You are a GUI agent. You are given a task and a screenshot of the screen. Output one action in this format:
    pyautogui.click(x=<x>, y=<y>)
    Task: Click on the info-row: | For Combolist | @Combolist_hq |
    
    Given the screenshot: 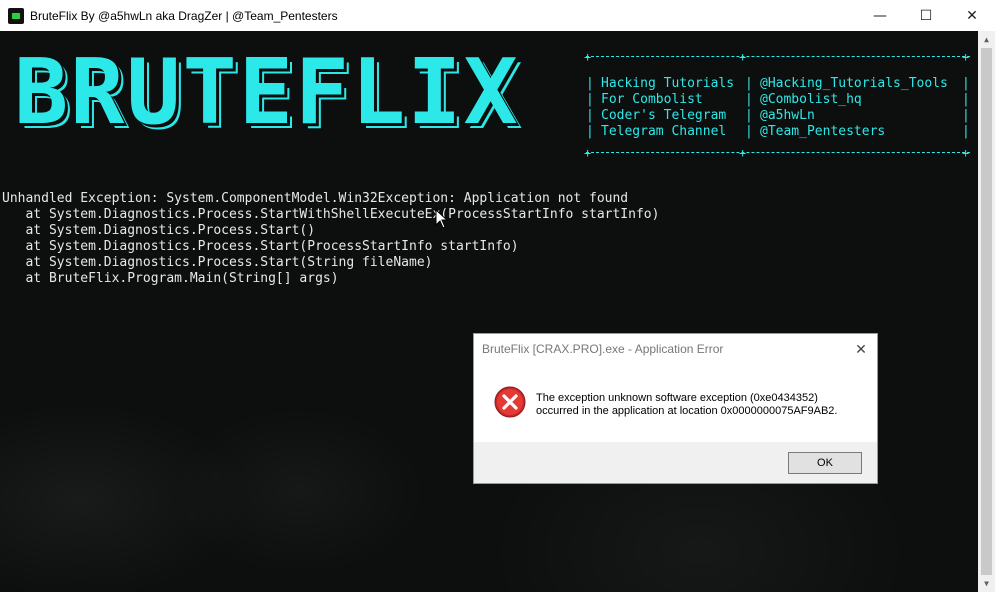 What is the action you would take?
    pyautogui.click(x=778, y=99)
    